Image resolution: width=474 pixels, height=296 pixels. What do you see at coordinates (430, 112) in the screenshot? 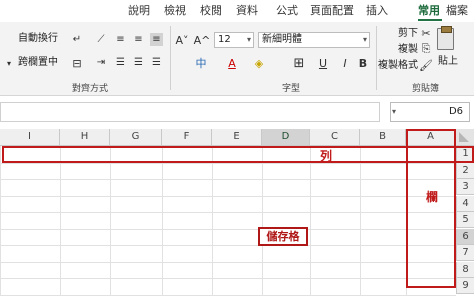
I see `name-box: D6` at bounding box center [430, 112].